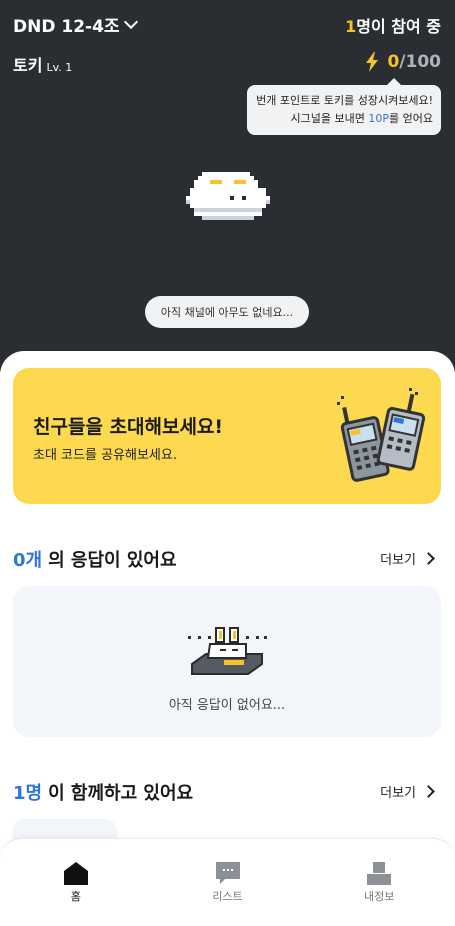  What do you see at coordinates (59, 67) in the screenshot?
I see `pet-level: Lv. 1` at bounding box center [59, 67].